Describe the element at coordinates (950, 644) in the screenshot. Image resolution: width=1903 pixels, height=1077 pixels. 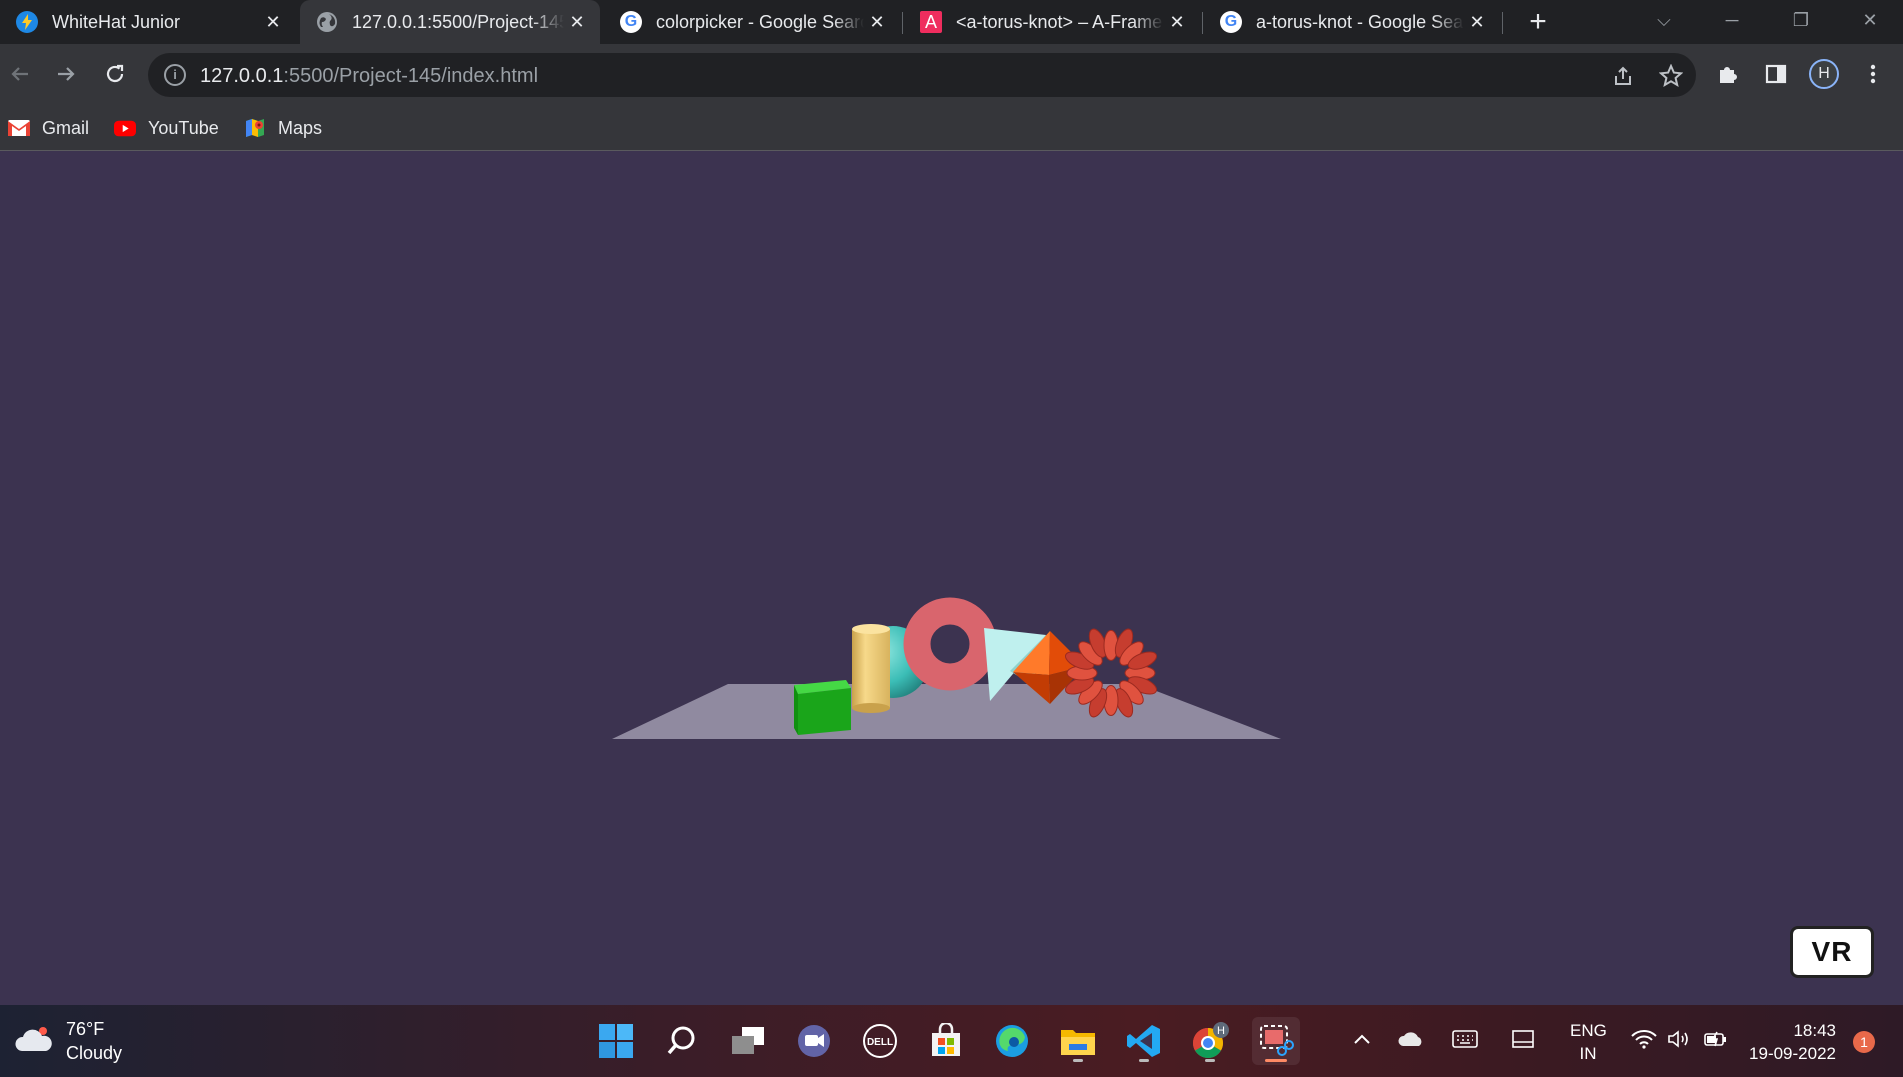
I see `ring` at that location.